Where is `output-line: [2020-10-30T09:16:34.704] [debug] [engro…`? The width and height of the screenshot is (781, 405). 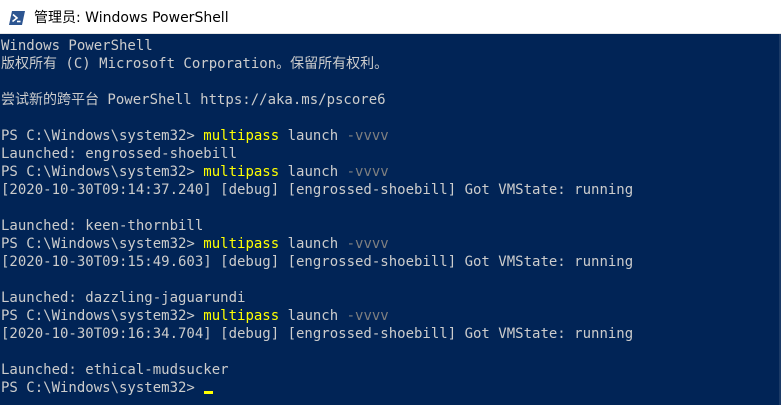 output-line: [2020-10-30T09:16:34.704] [debug] [engro… is located at coordinates (317, 334).